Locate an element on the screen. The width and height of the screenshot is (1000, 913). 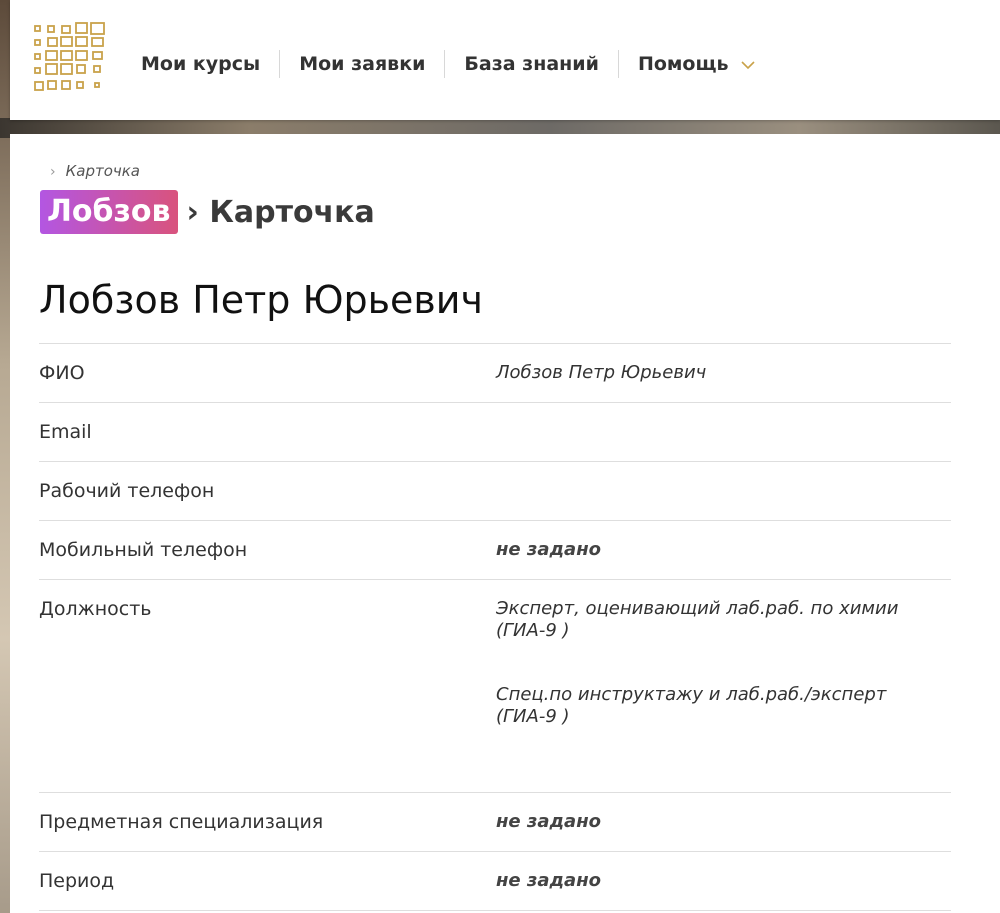
field-label: Рабочий телефон is located at coordinates (127, 491).